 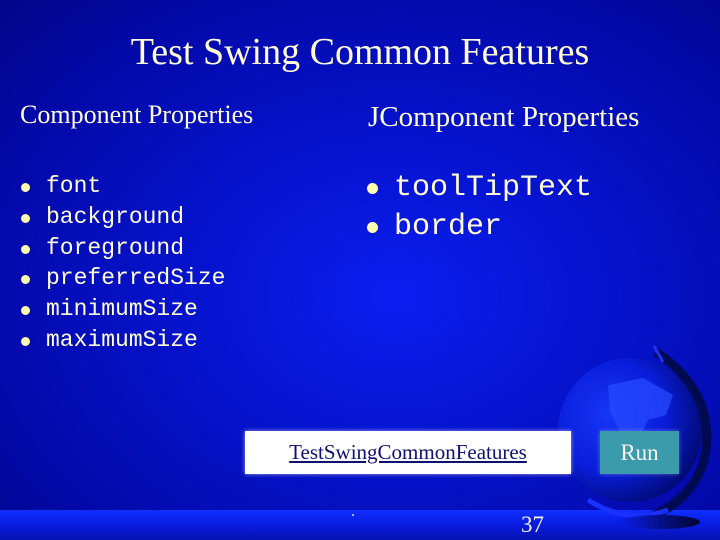 I want to click on slide-title: Test Swing Common Features, so click(x=360, y=52).